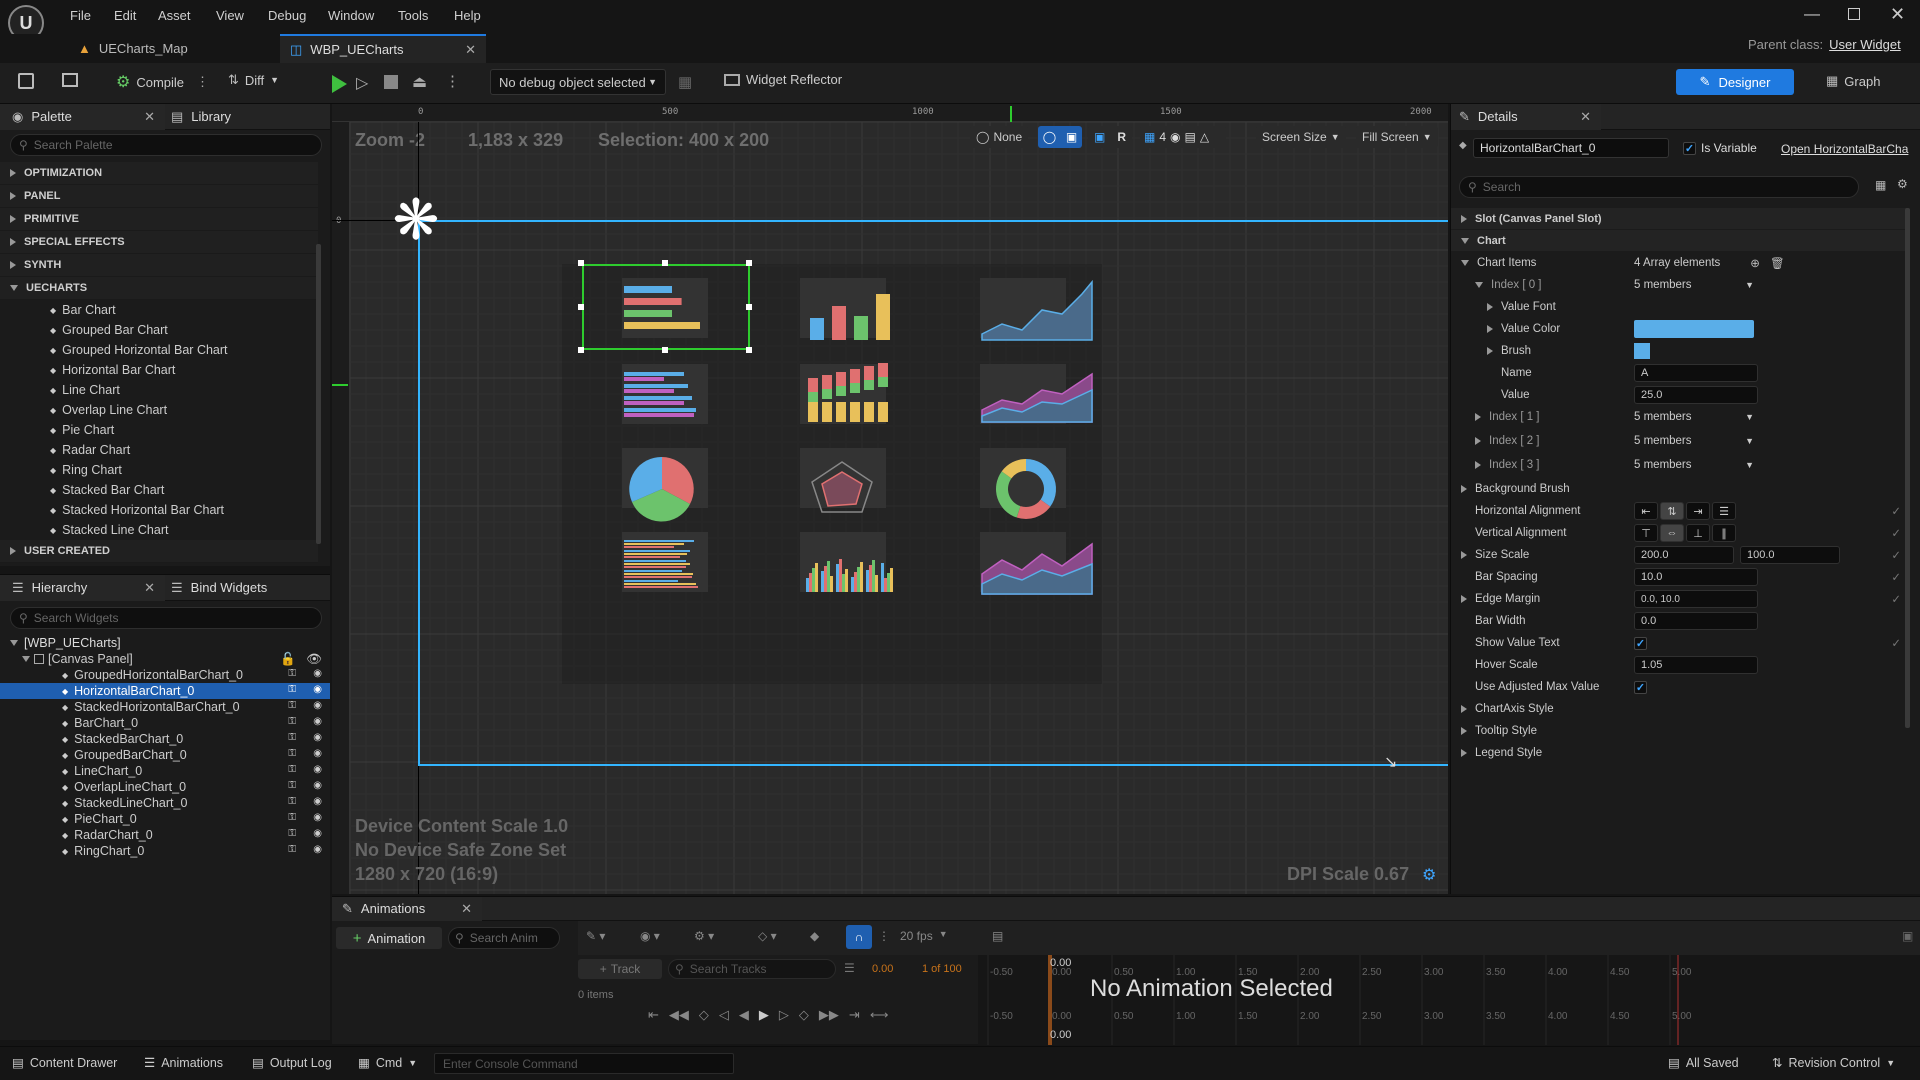  I want to click on current-time: 0.00, so click(882, 969).